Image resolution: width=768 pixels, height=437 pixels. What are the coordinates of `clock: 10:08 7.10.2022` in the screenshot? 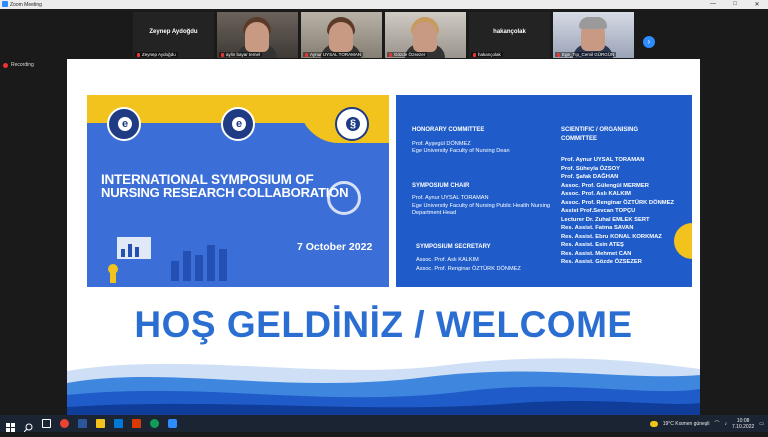 It's located at (743, 424).